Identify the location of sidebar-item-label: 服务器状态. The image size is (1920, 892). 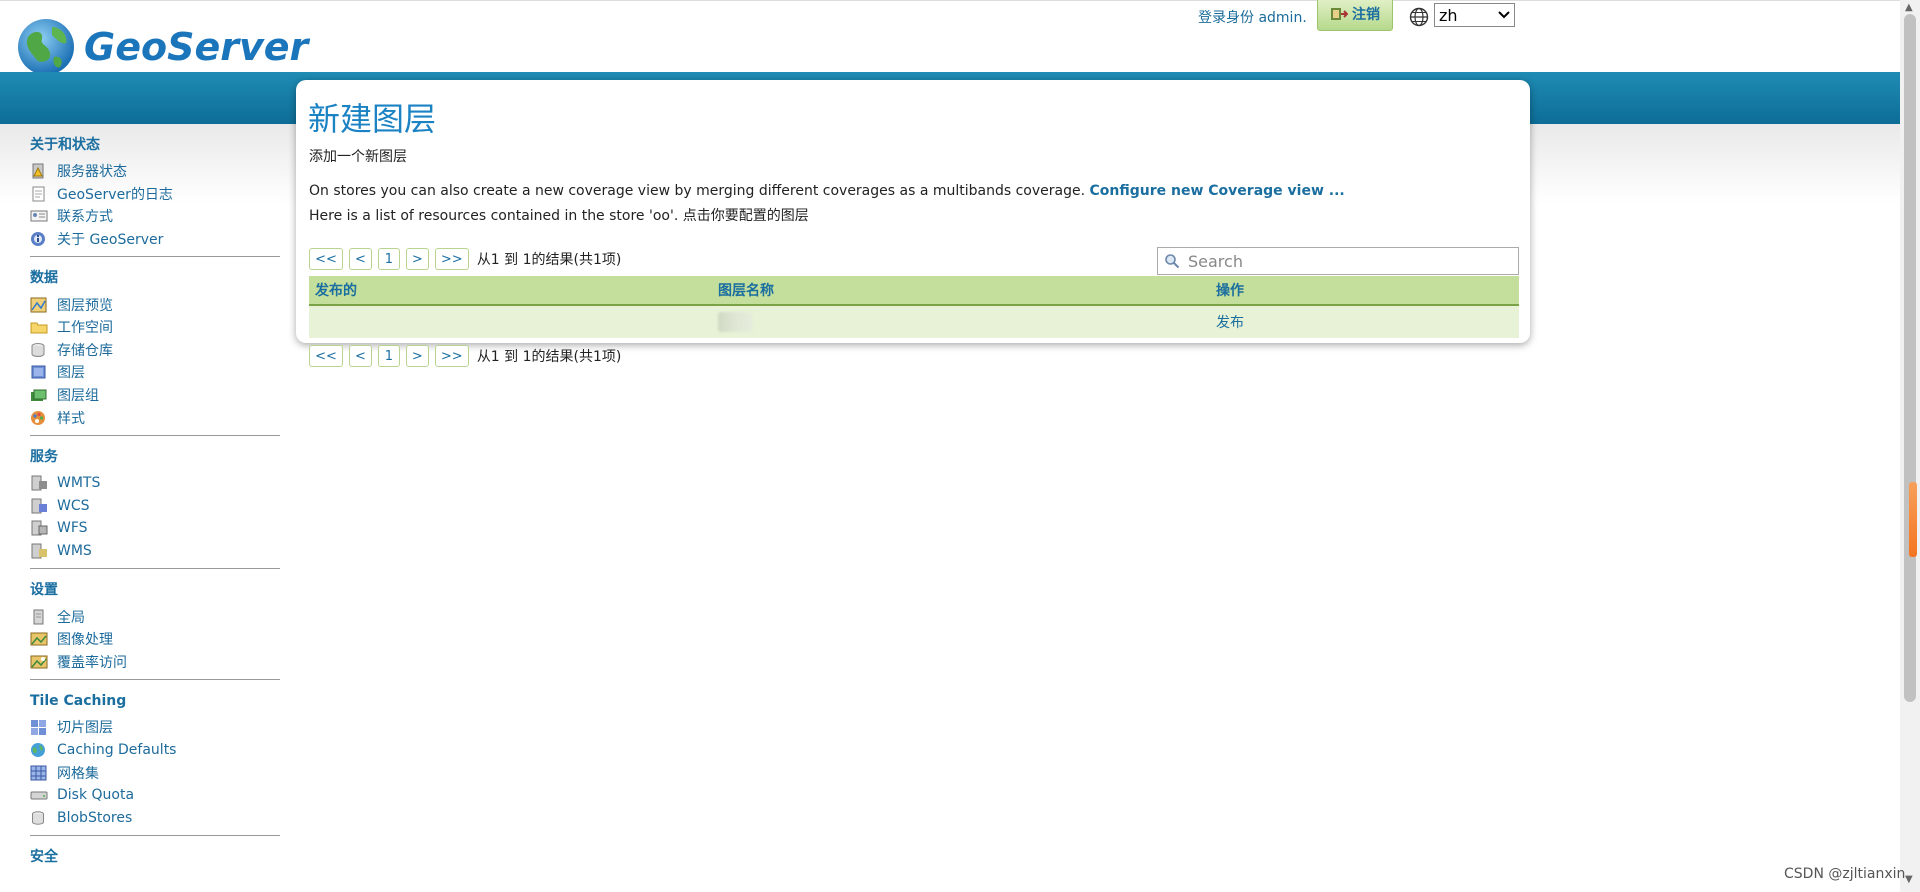
(92, 172).